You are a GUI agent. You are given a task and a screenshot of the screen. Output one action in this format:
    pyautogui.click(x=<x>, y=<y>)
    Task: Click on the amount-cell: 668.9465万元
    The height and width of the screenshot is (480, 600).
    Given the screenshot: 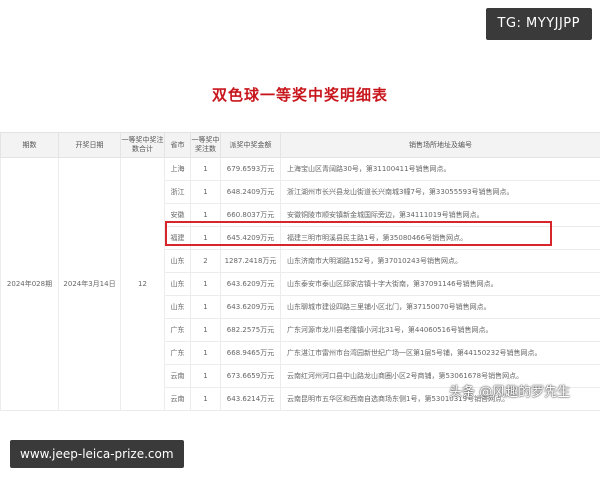 What is the action you would take?
    pyautogui.click(x=250, y=353)
    